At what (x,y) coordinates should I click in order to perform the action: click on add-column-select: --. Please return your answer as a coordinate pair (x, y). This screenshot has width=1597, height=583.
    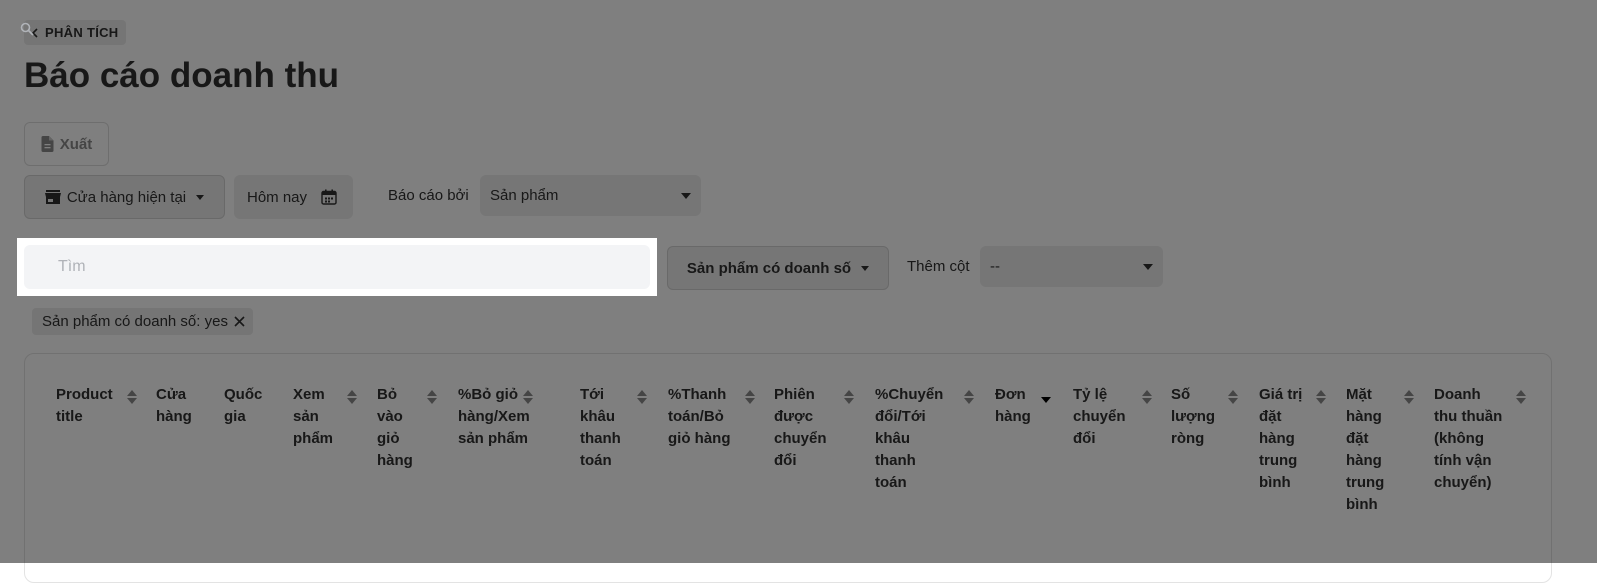
    Looking at the image, I should click on (1071, 266).